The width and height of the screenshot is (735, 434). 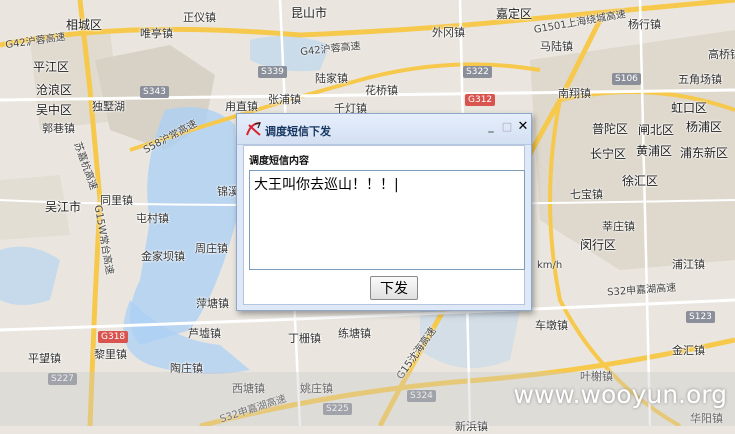 I want to click on map-label: 长宁区, so click(x=608, y=154).